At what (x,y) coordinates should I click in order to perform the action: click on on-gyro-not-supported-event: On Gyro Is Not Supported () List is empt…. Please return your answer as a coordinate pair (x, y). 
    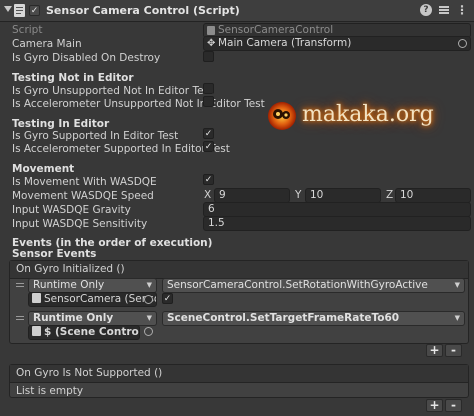
    Looking at the image, I should click on (239, 381).